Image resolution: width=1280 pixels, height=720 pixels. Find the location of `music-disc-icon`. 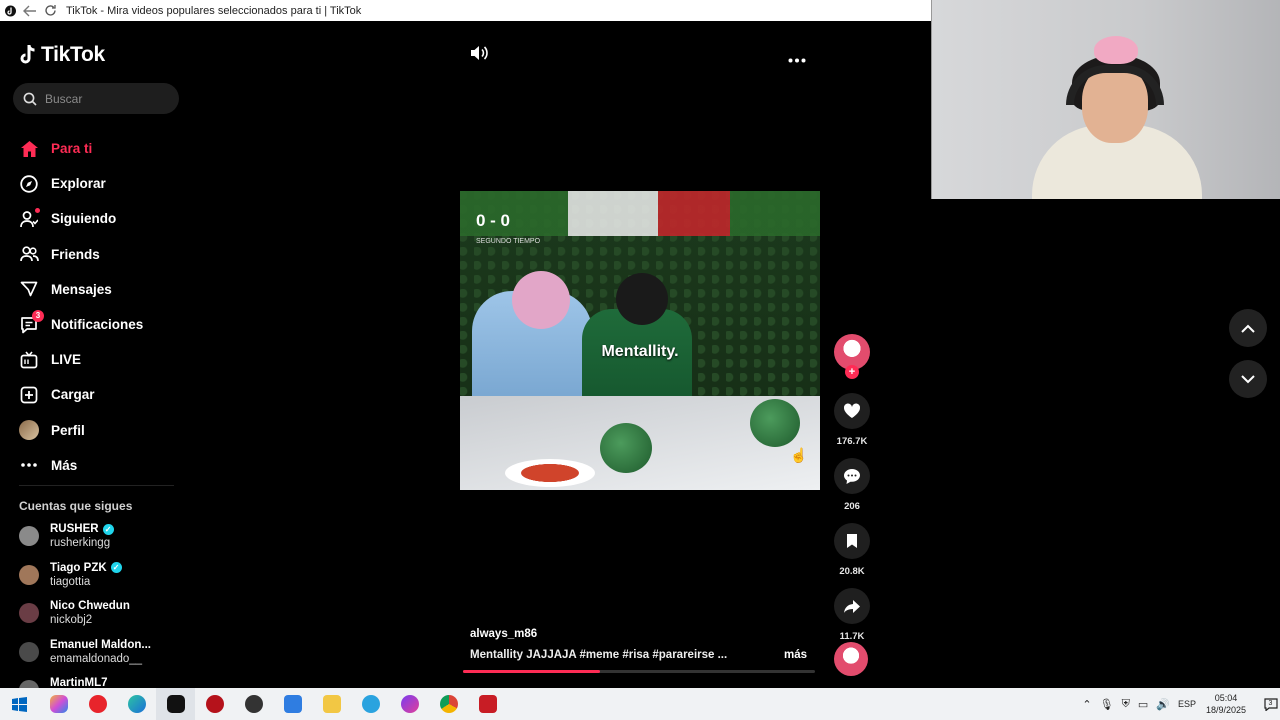

music-disc-icon is located at coordinates (851, 659).